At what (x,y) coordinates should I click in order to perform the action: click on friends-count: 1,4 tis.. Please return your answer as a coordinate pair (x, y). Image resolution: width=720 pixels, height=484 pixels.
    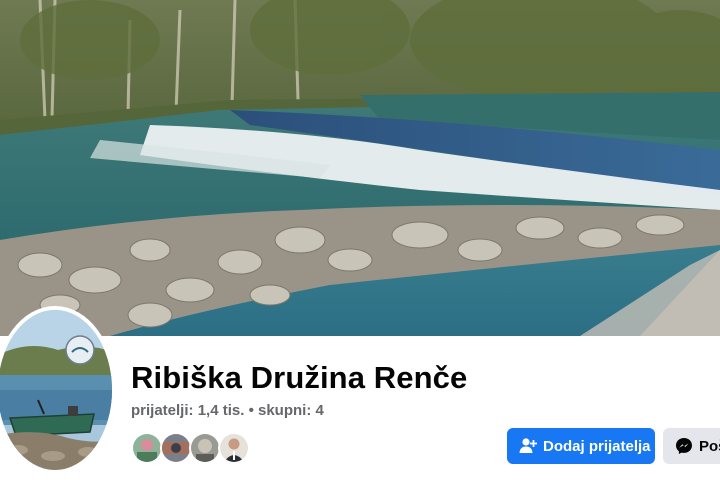
    Looking at the image, I should click on (221, 410).